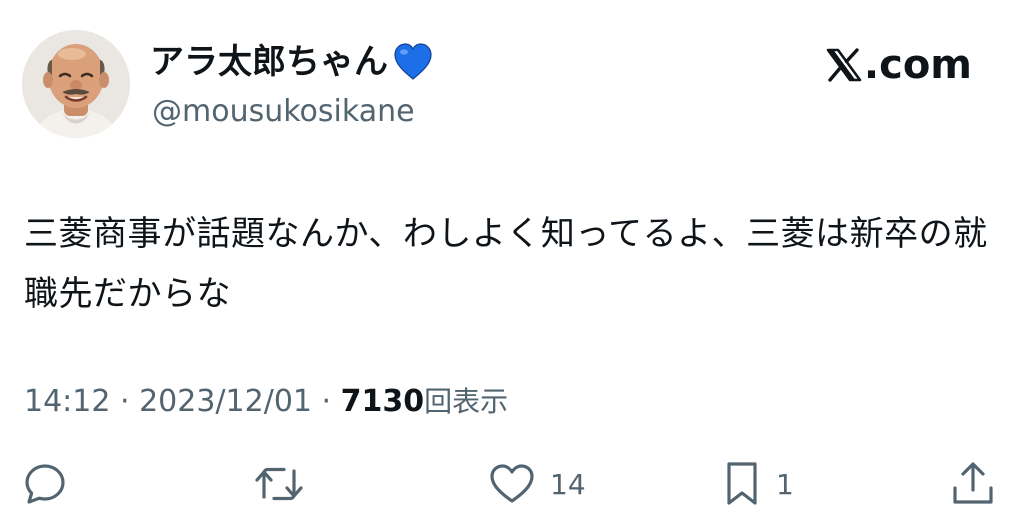 Image resolution: width=1024 pixels, height=515 pixels. What do you see at coordinates (568, 484) in the screenshot?
I see `like-count: 14` at bounding box center [568, 484].